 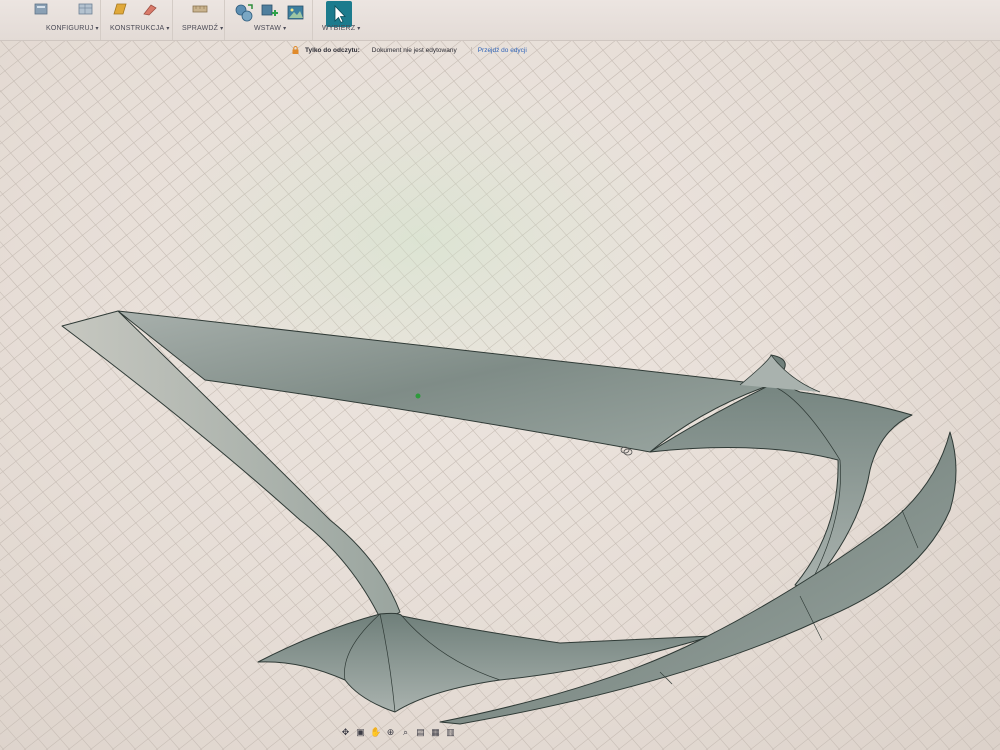 I want to click on display-settings-icon: ▤, so click(x=420, y=732).